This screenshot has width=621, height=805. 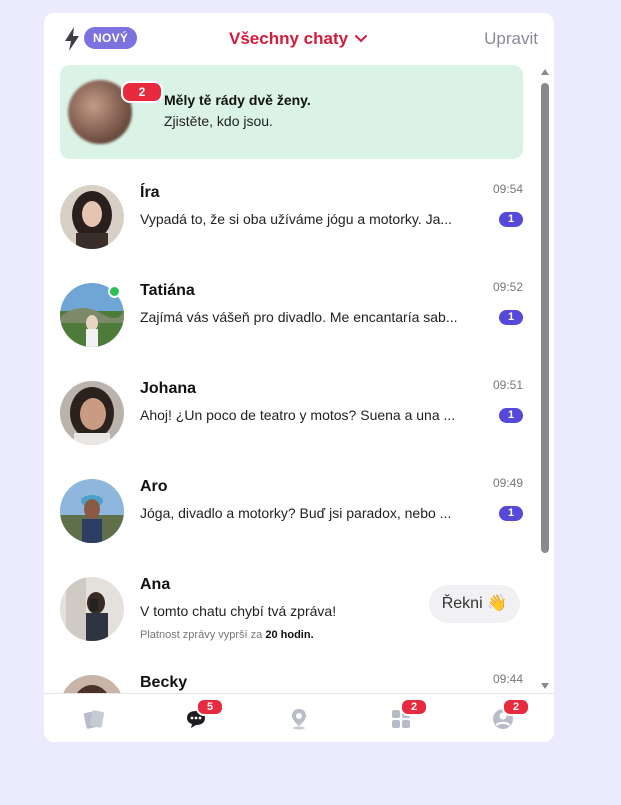 I want to click on chat-row: Becky 09:44, so click(x=290, y=676).